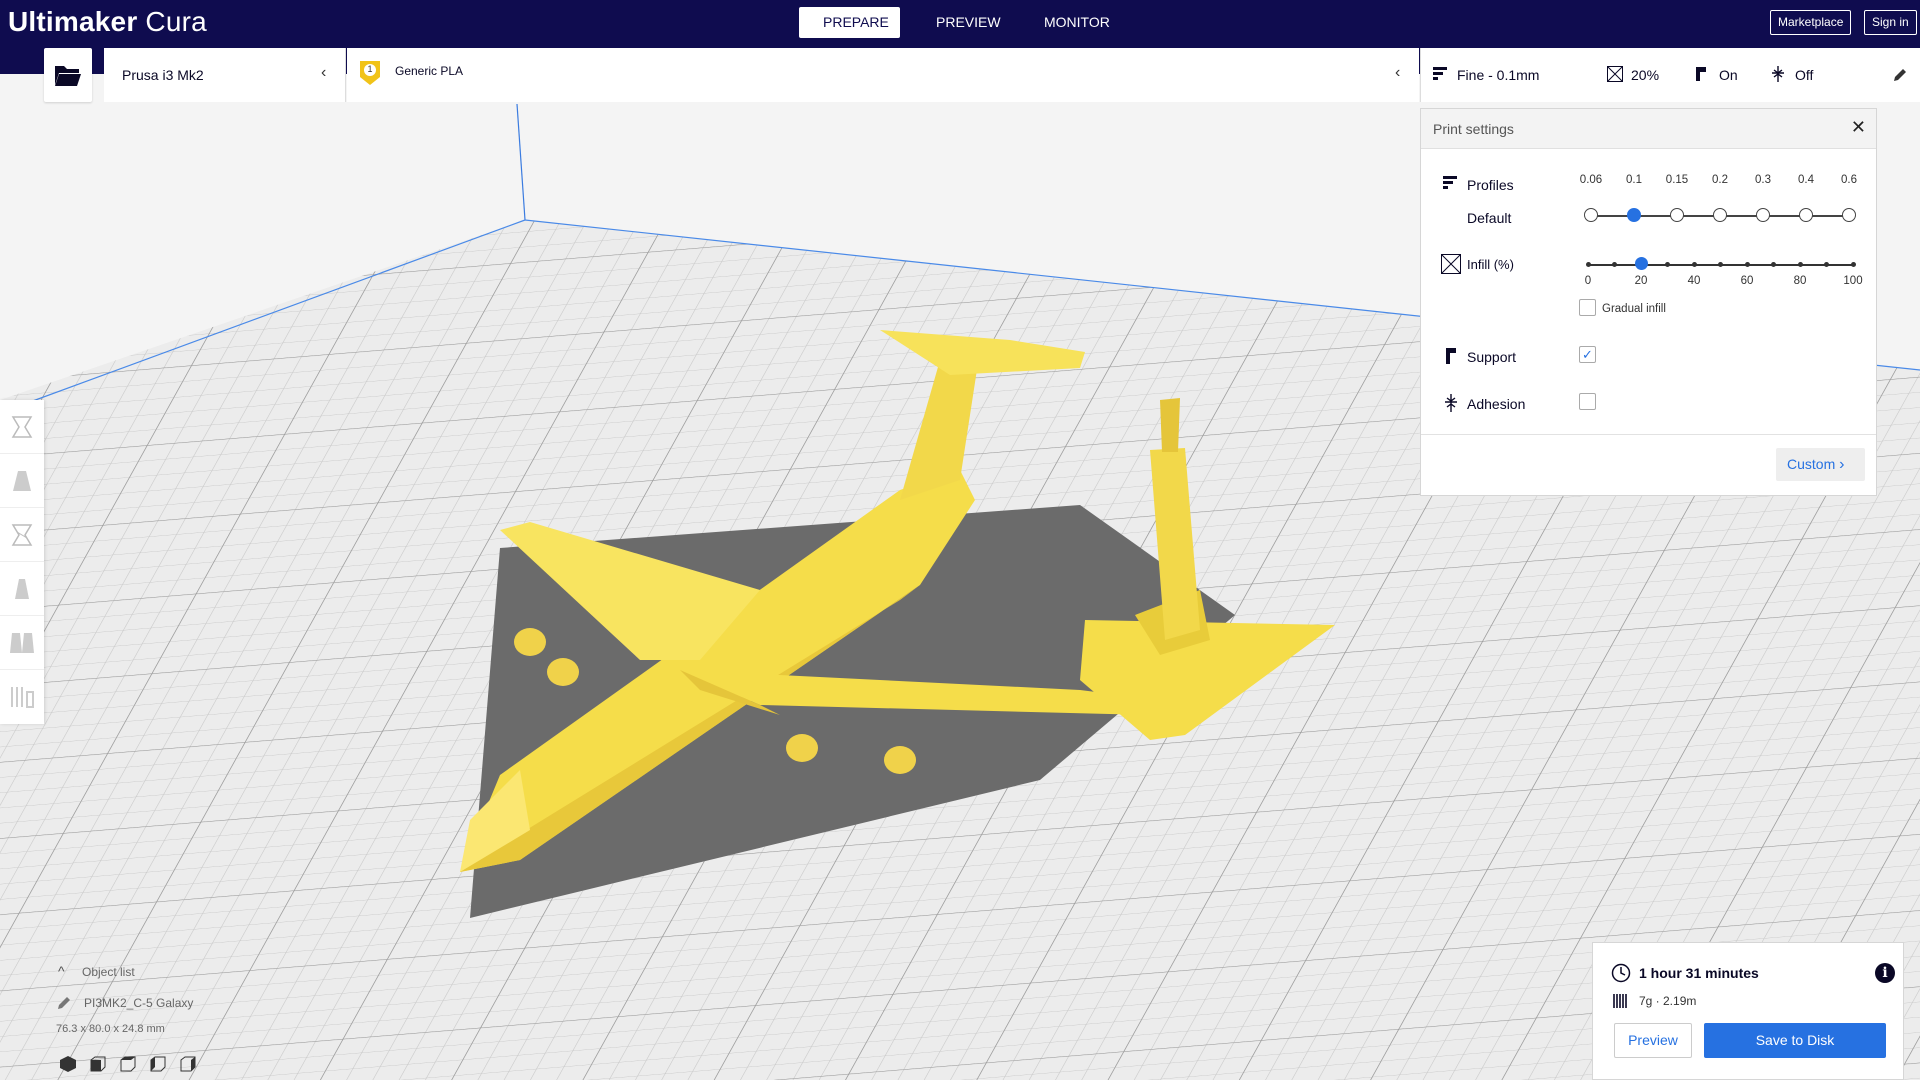  What do you see at coordinates (883, 75) in the screenshot?
I see `material-selector: 1 Generic PLA ‹` at bounding box center [883, 75].